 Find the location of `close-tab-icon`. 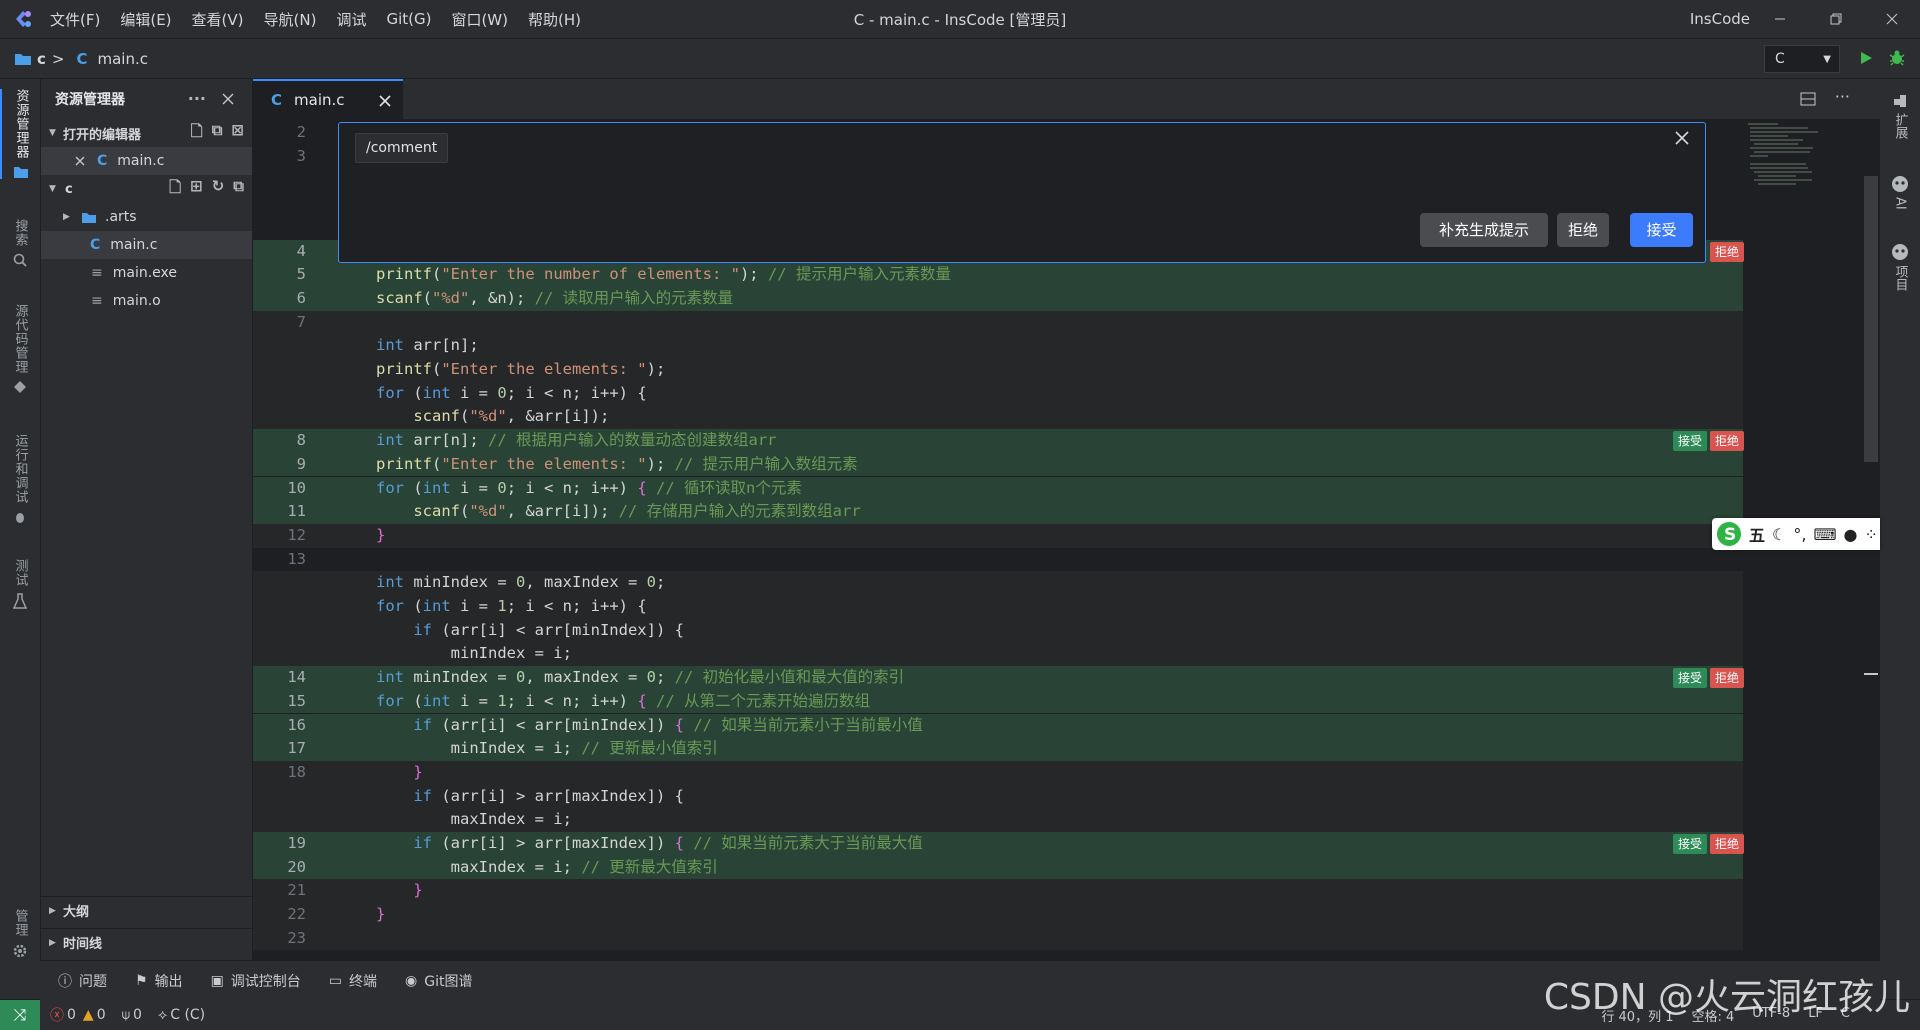

close-tab-icon is located at coordinates (385, 101).